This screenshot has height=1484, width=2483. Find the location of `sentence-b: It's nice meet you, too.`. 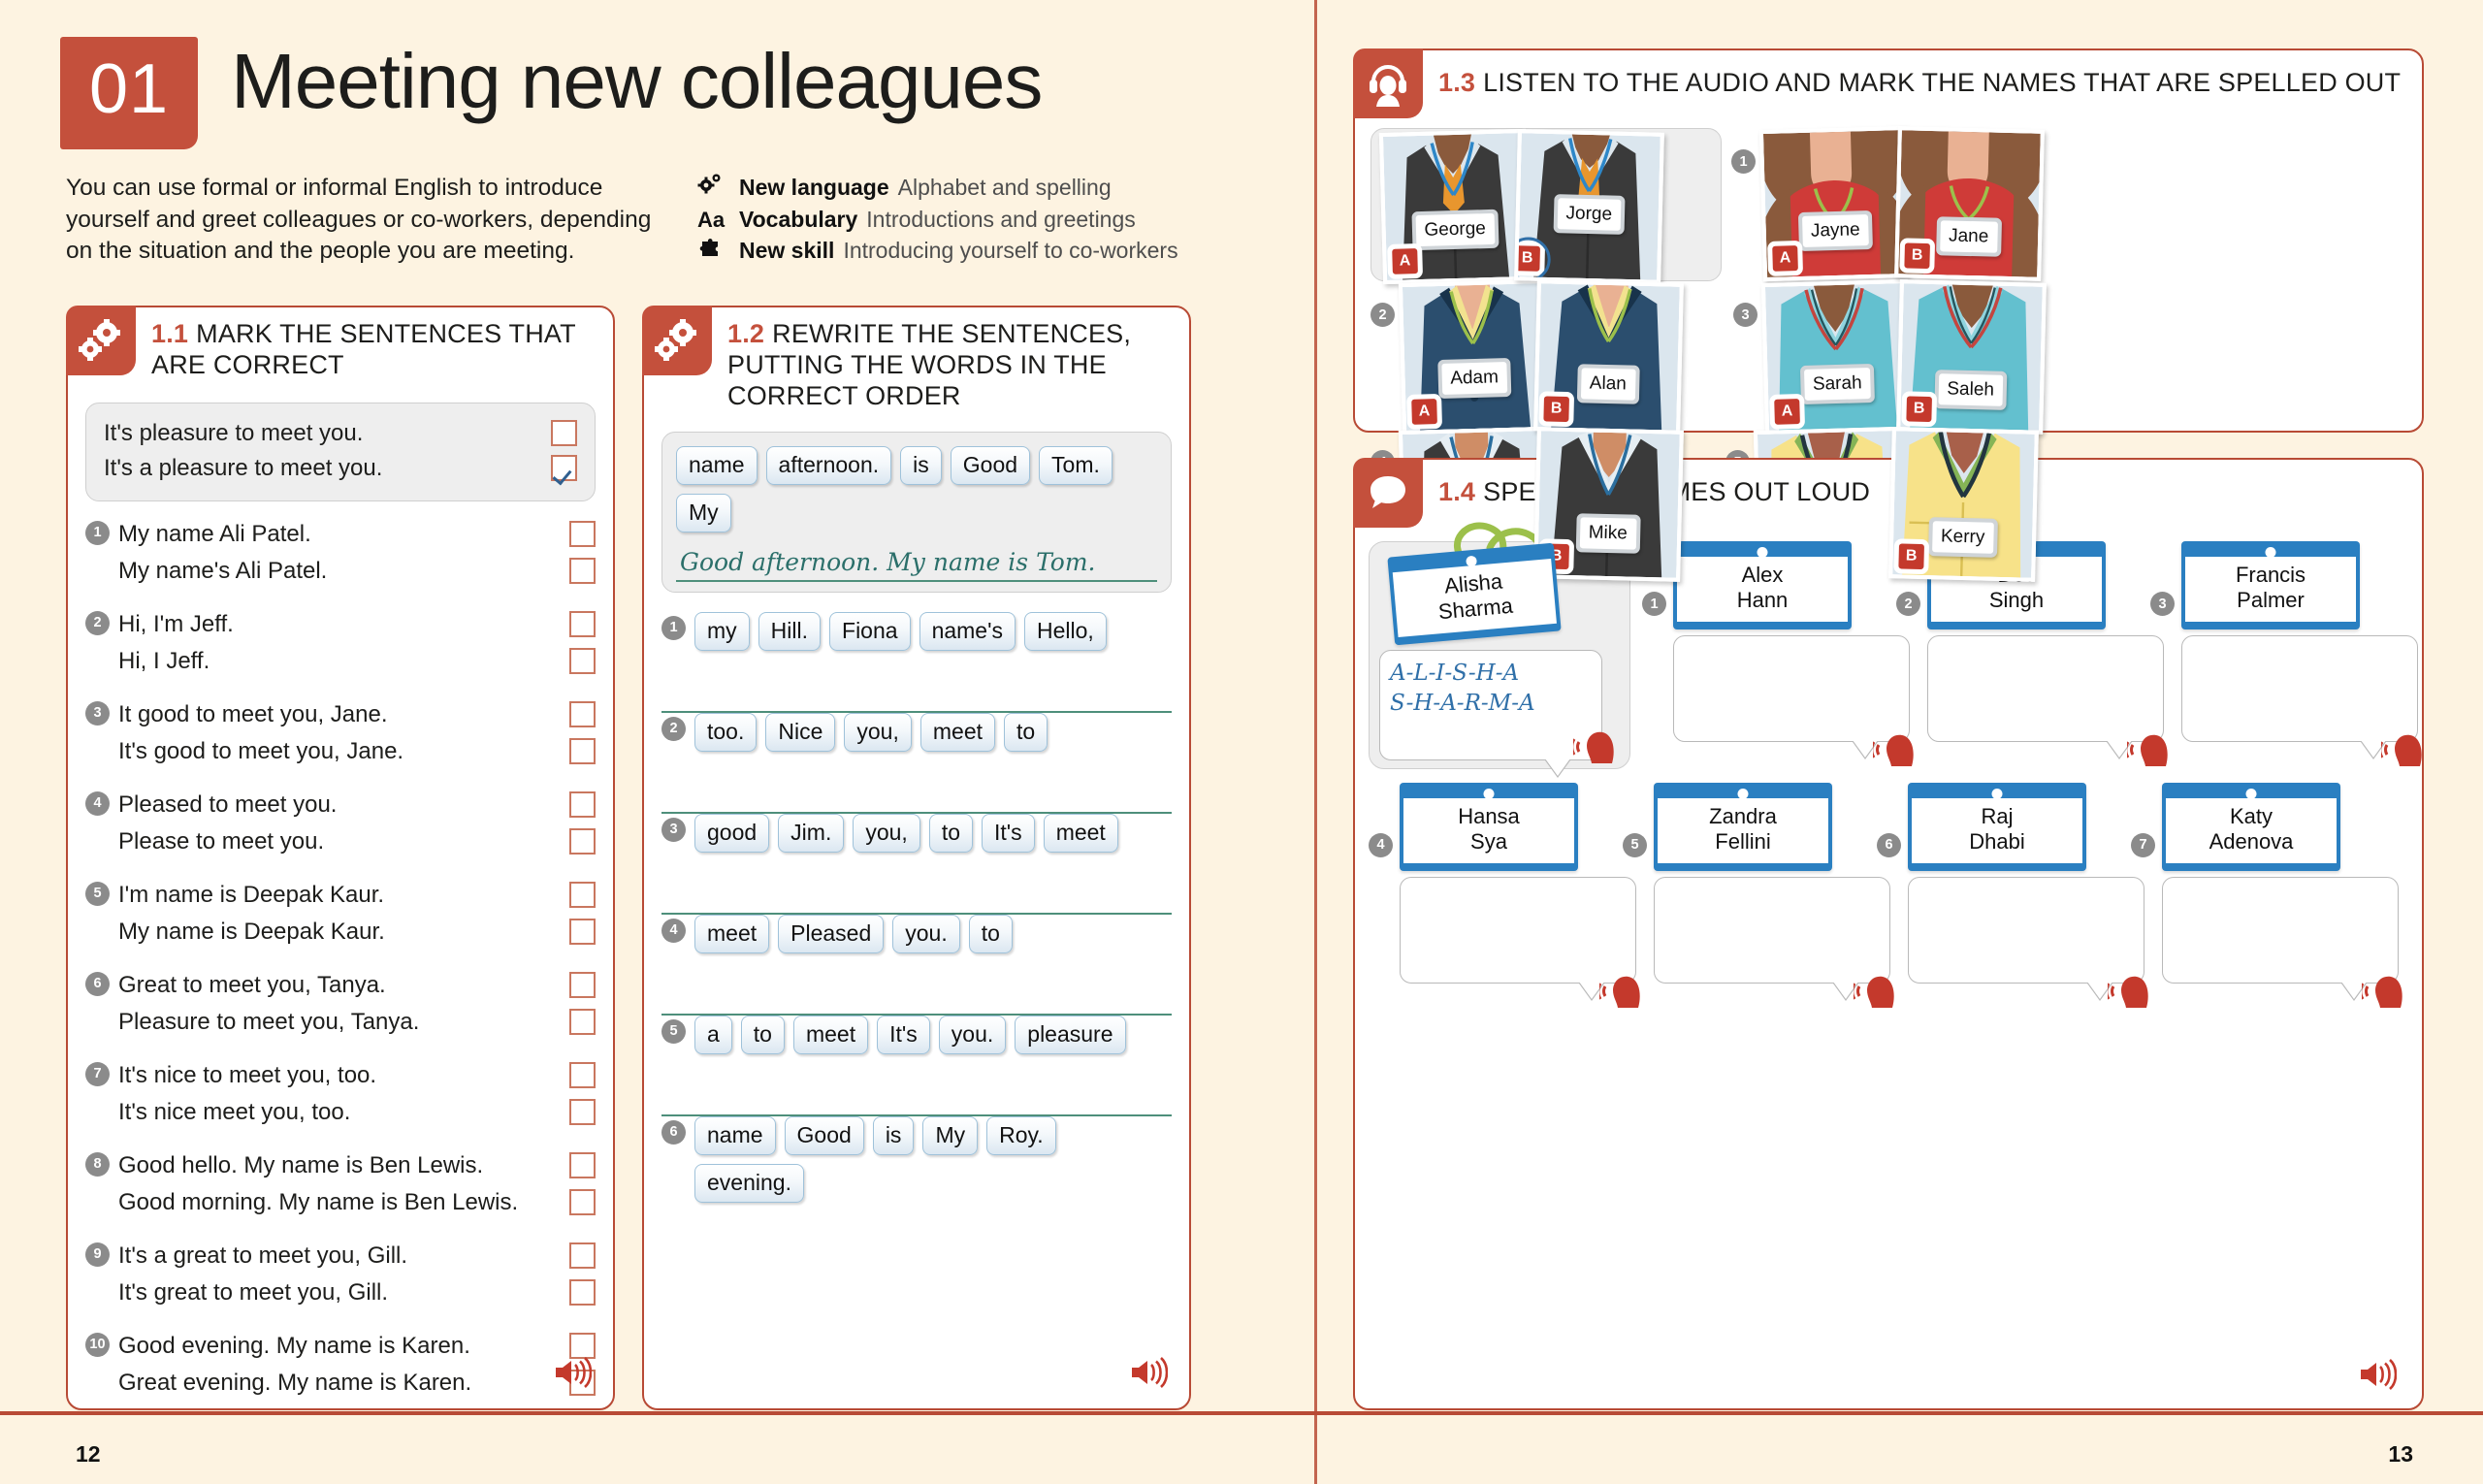

sentence-b: It's nice meet you, too. is located at coordinates (235, 1111).